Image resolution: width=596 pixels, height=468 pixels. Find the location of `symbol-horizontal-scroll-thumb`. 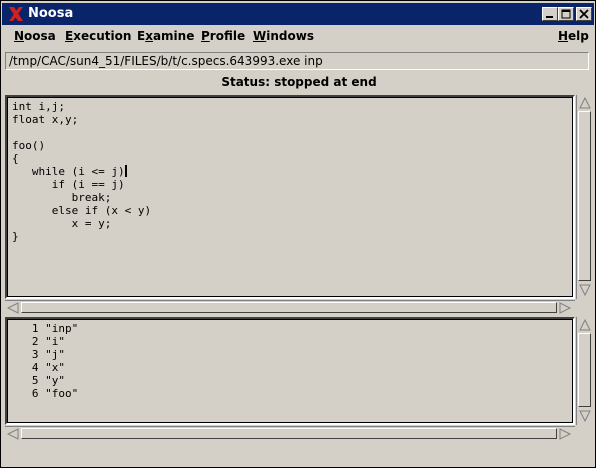

symbol-horizontal-scroll-thumb is located at coordinates (289, 433).